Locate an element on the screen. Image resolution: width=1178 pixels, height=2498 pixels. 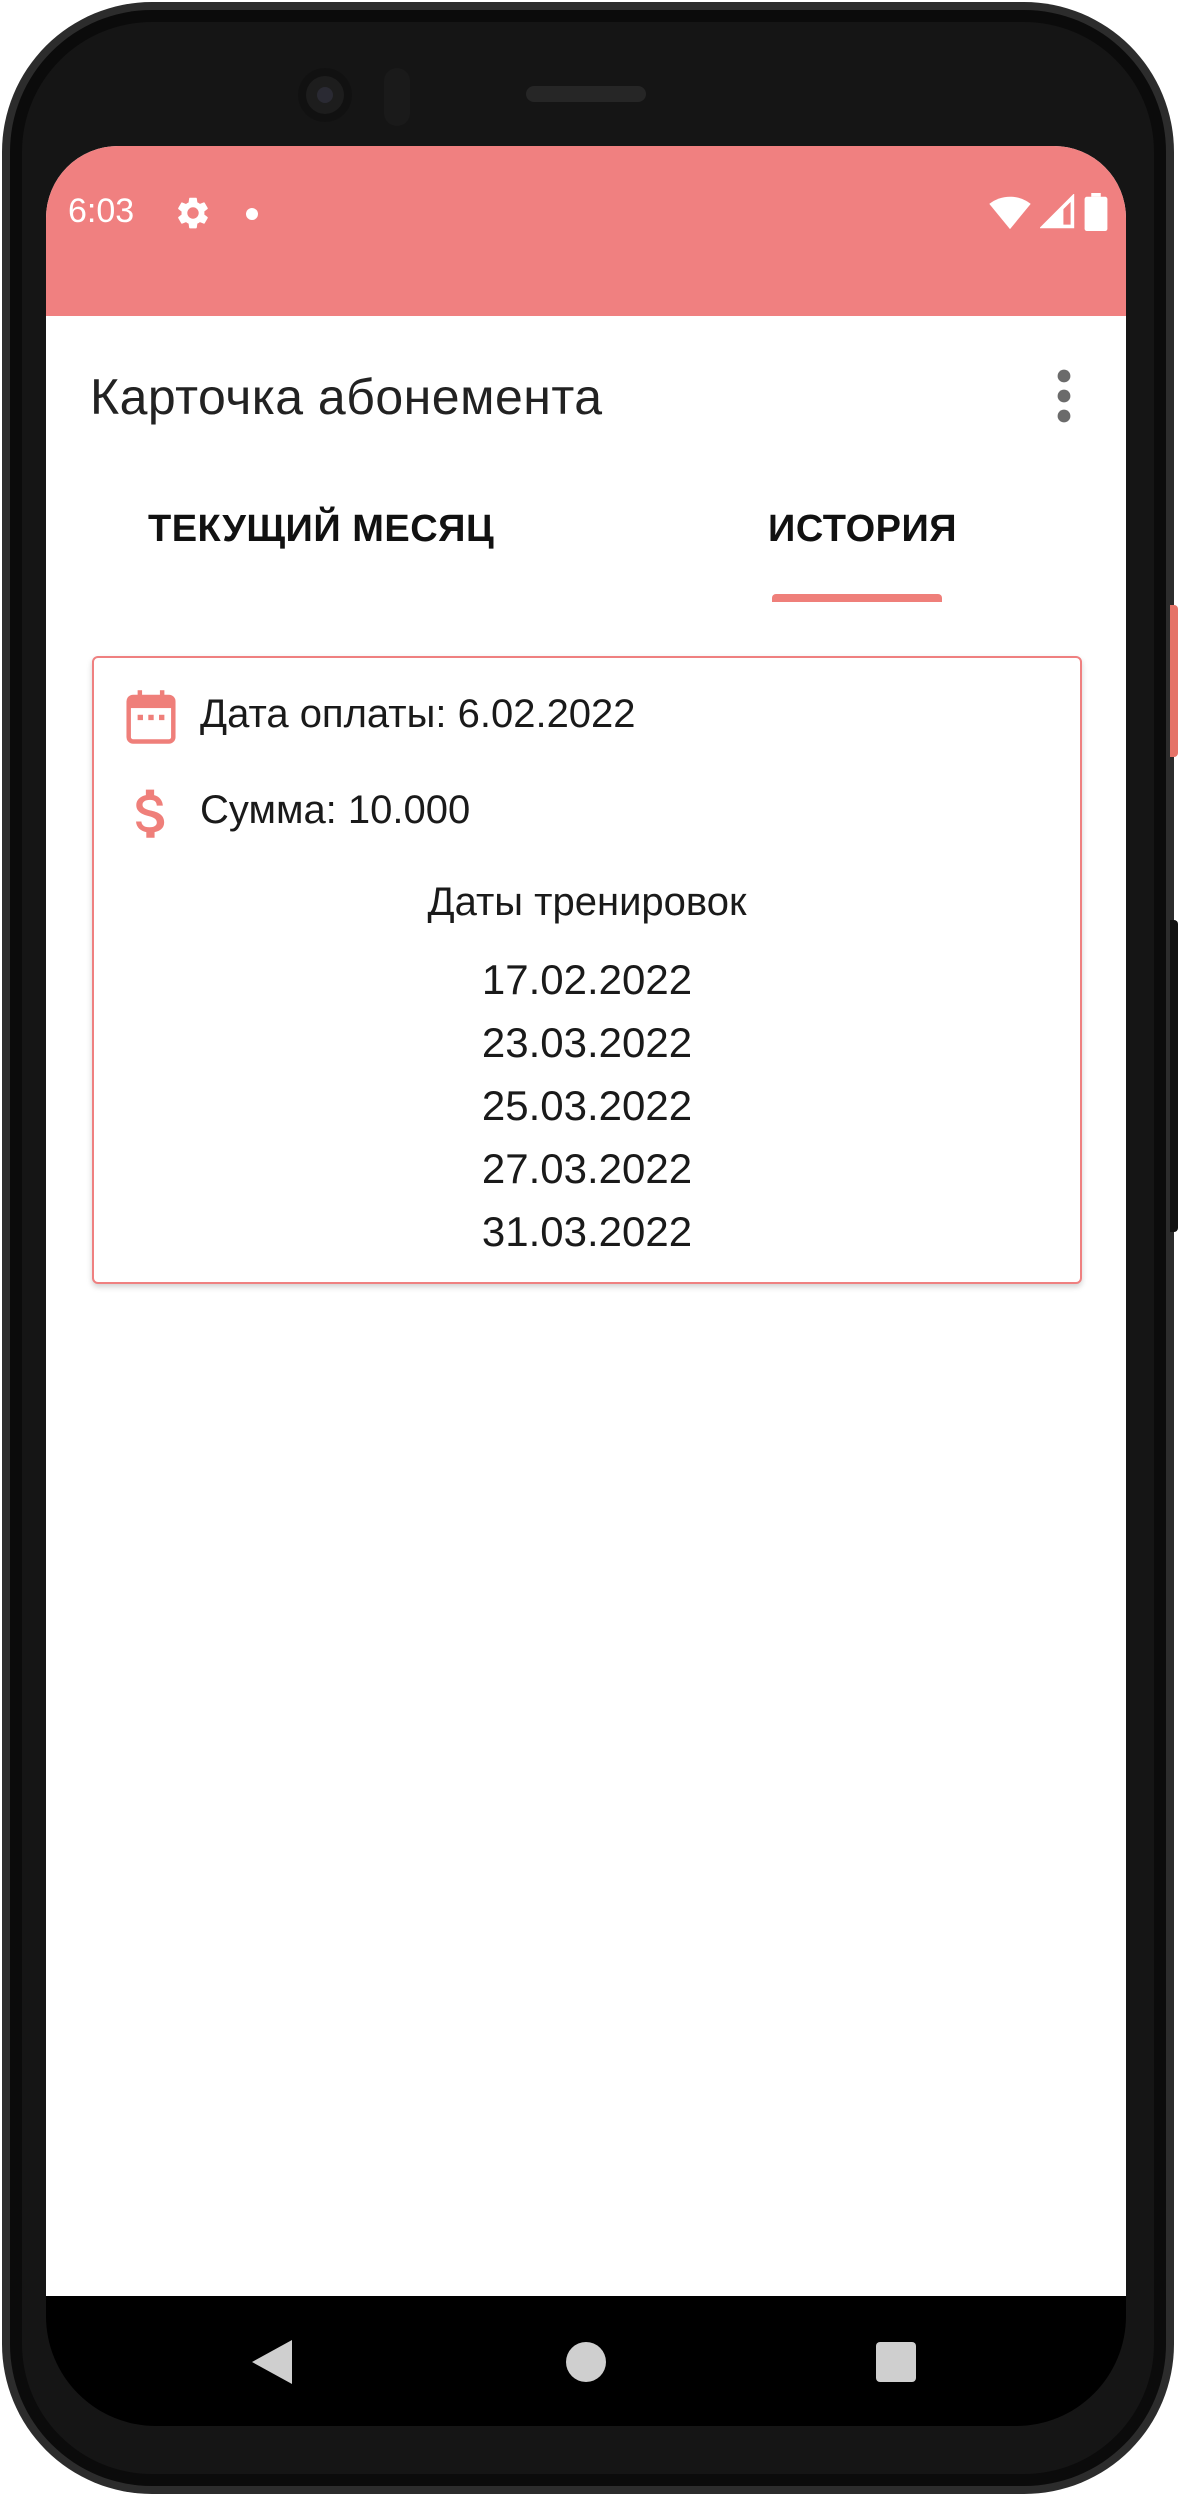
battery-icon is located at coordinates (1096, 212).